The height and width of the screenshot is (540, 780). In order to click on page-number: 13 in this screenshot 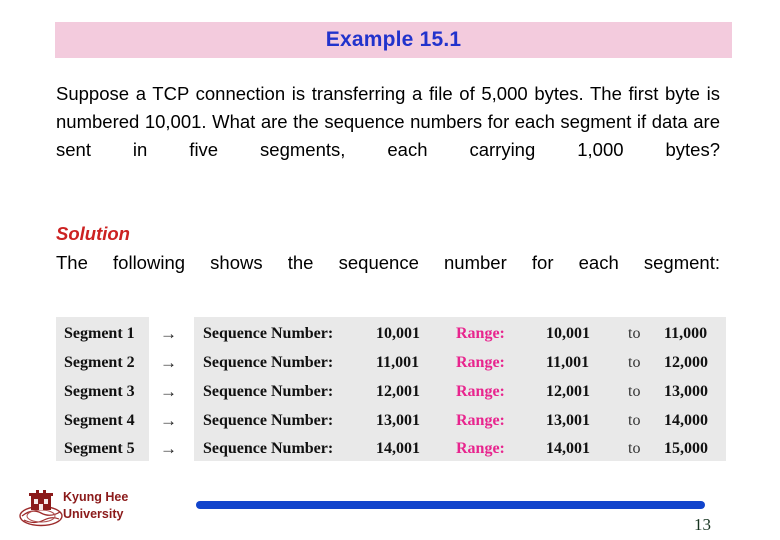, I will do `click(702, 524)`.